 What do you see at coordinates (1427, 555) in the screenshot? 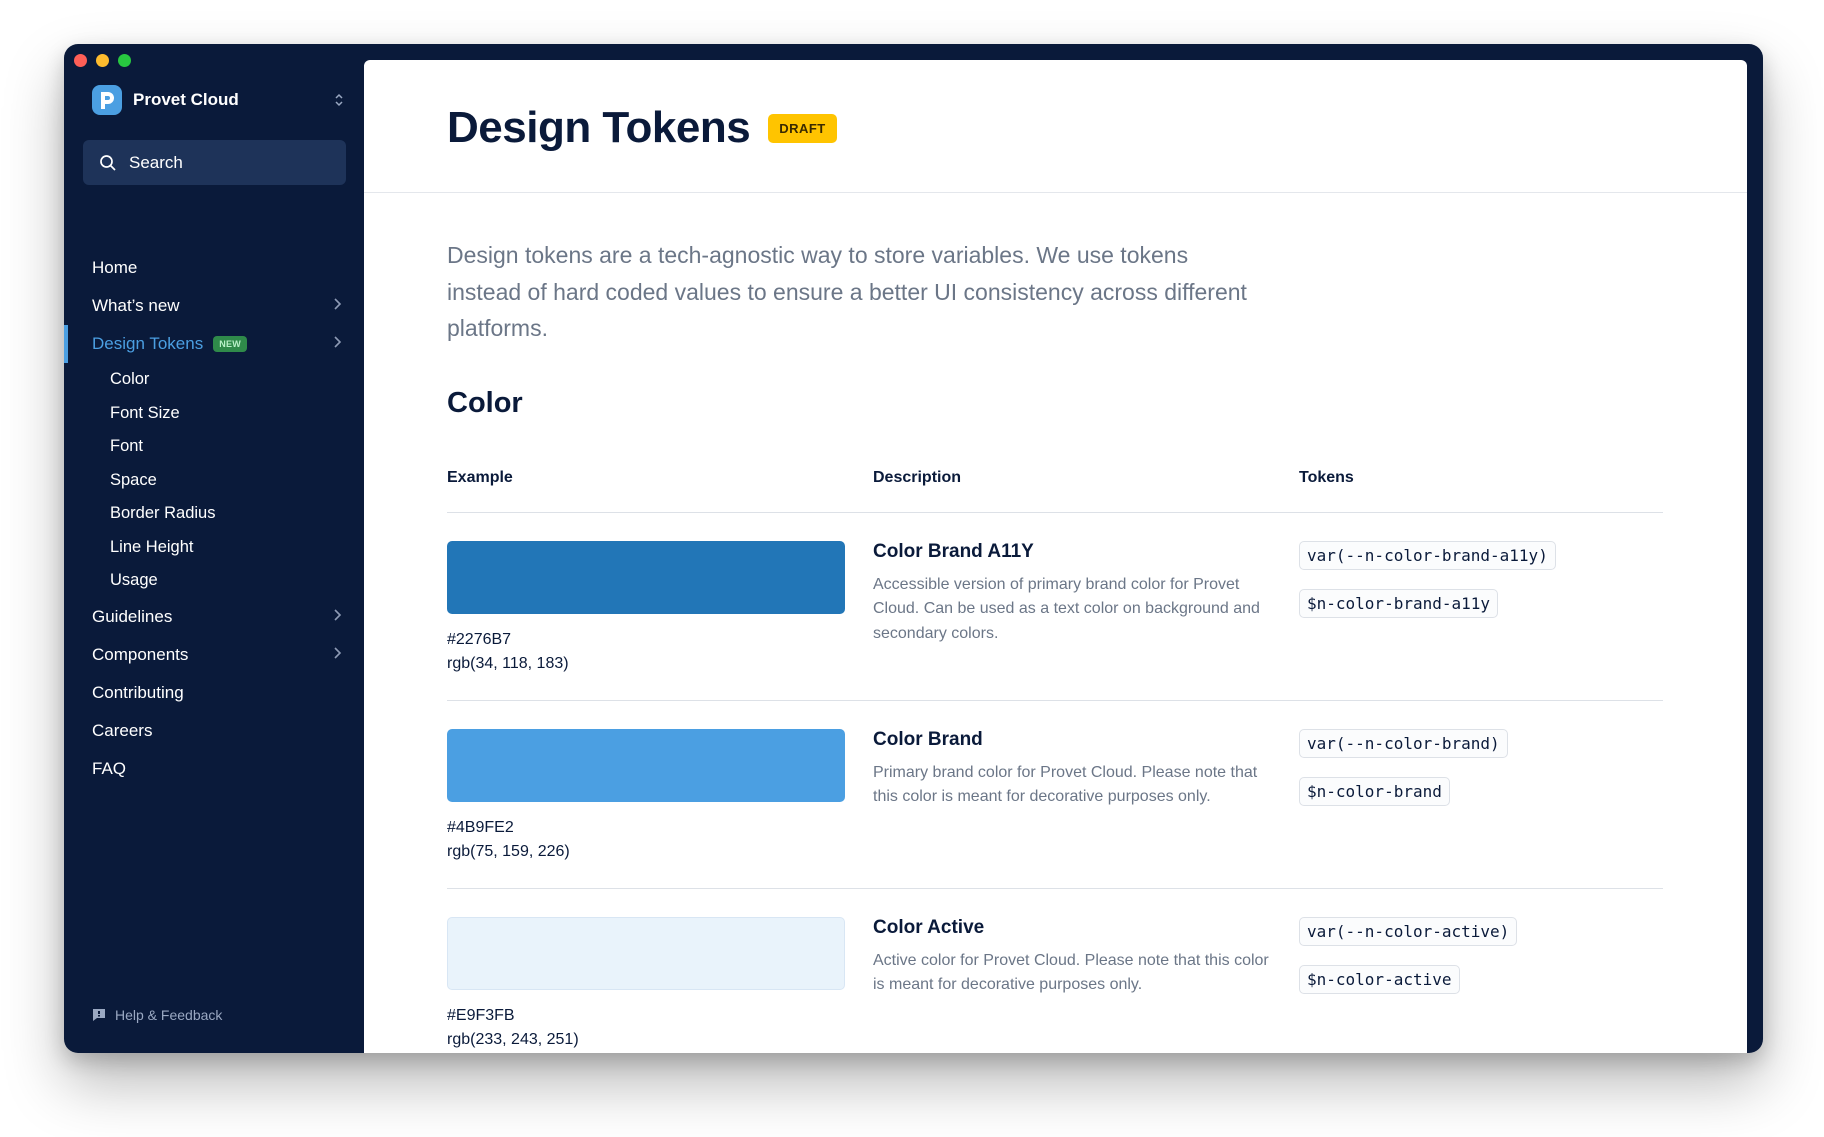
I see `css-token-code: var(--n-color-brand-a11y)` at bounding box center [1427, 555].